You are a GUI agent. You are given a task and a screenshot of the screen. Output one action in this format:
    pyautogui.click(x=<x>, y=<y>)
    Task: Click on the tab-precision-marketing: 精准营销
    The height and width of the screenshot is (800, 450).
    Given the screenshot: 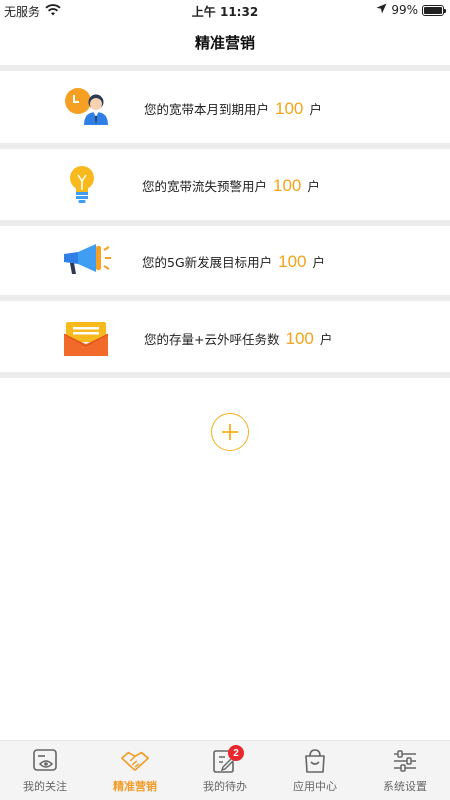 What is the action you would take?
    pyautogui.click(x=135, y=770)
    